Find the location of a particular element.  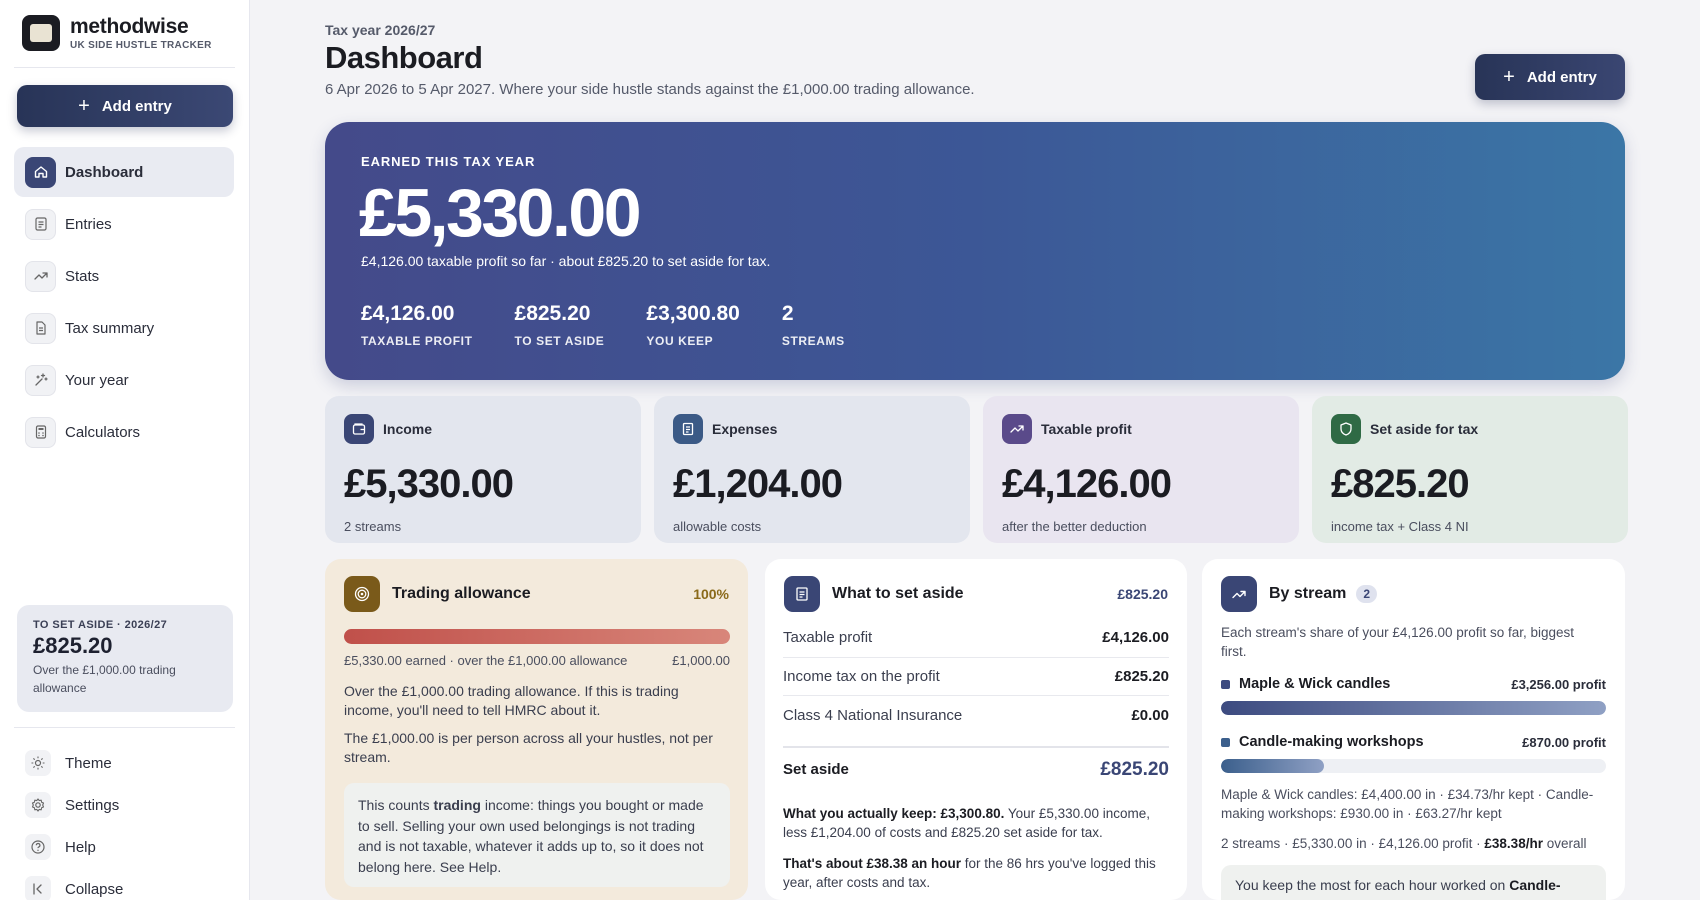

card-title: Expenses is located at coordinates (745, 429).